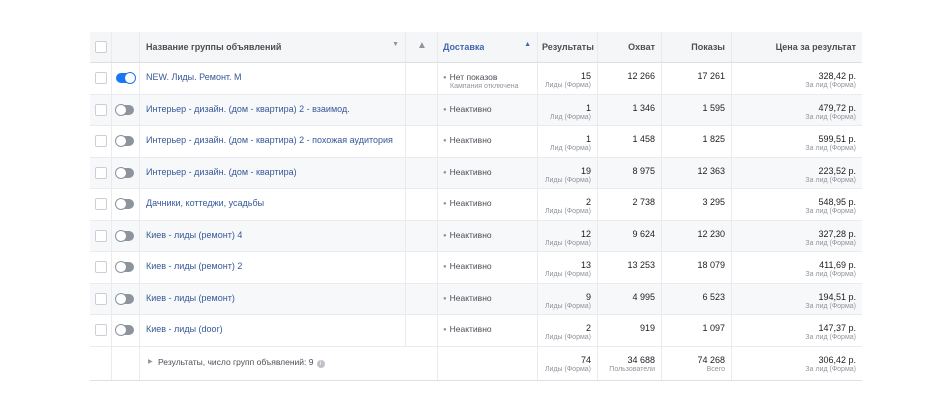 The height and width of the screenshot is (420, 952). I want to click on ad-set-name-link: Киев - лиды (ремонт) 2, so click(194, 266).